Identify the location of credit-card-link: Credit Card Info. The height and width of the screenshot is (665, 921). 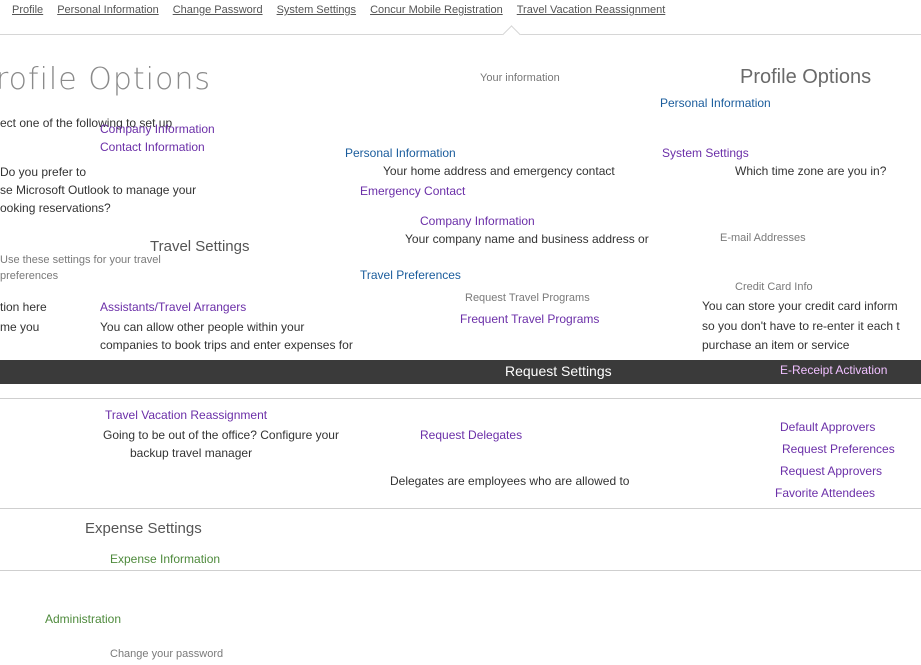
(774, 287).